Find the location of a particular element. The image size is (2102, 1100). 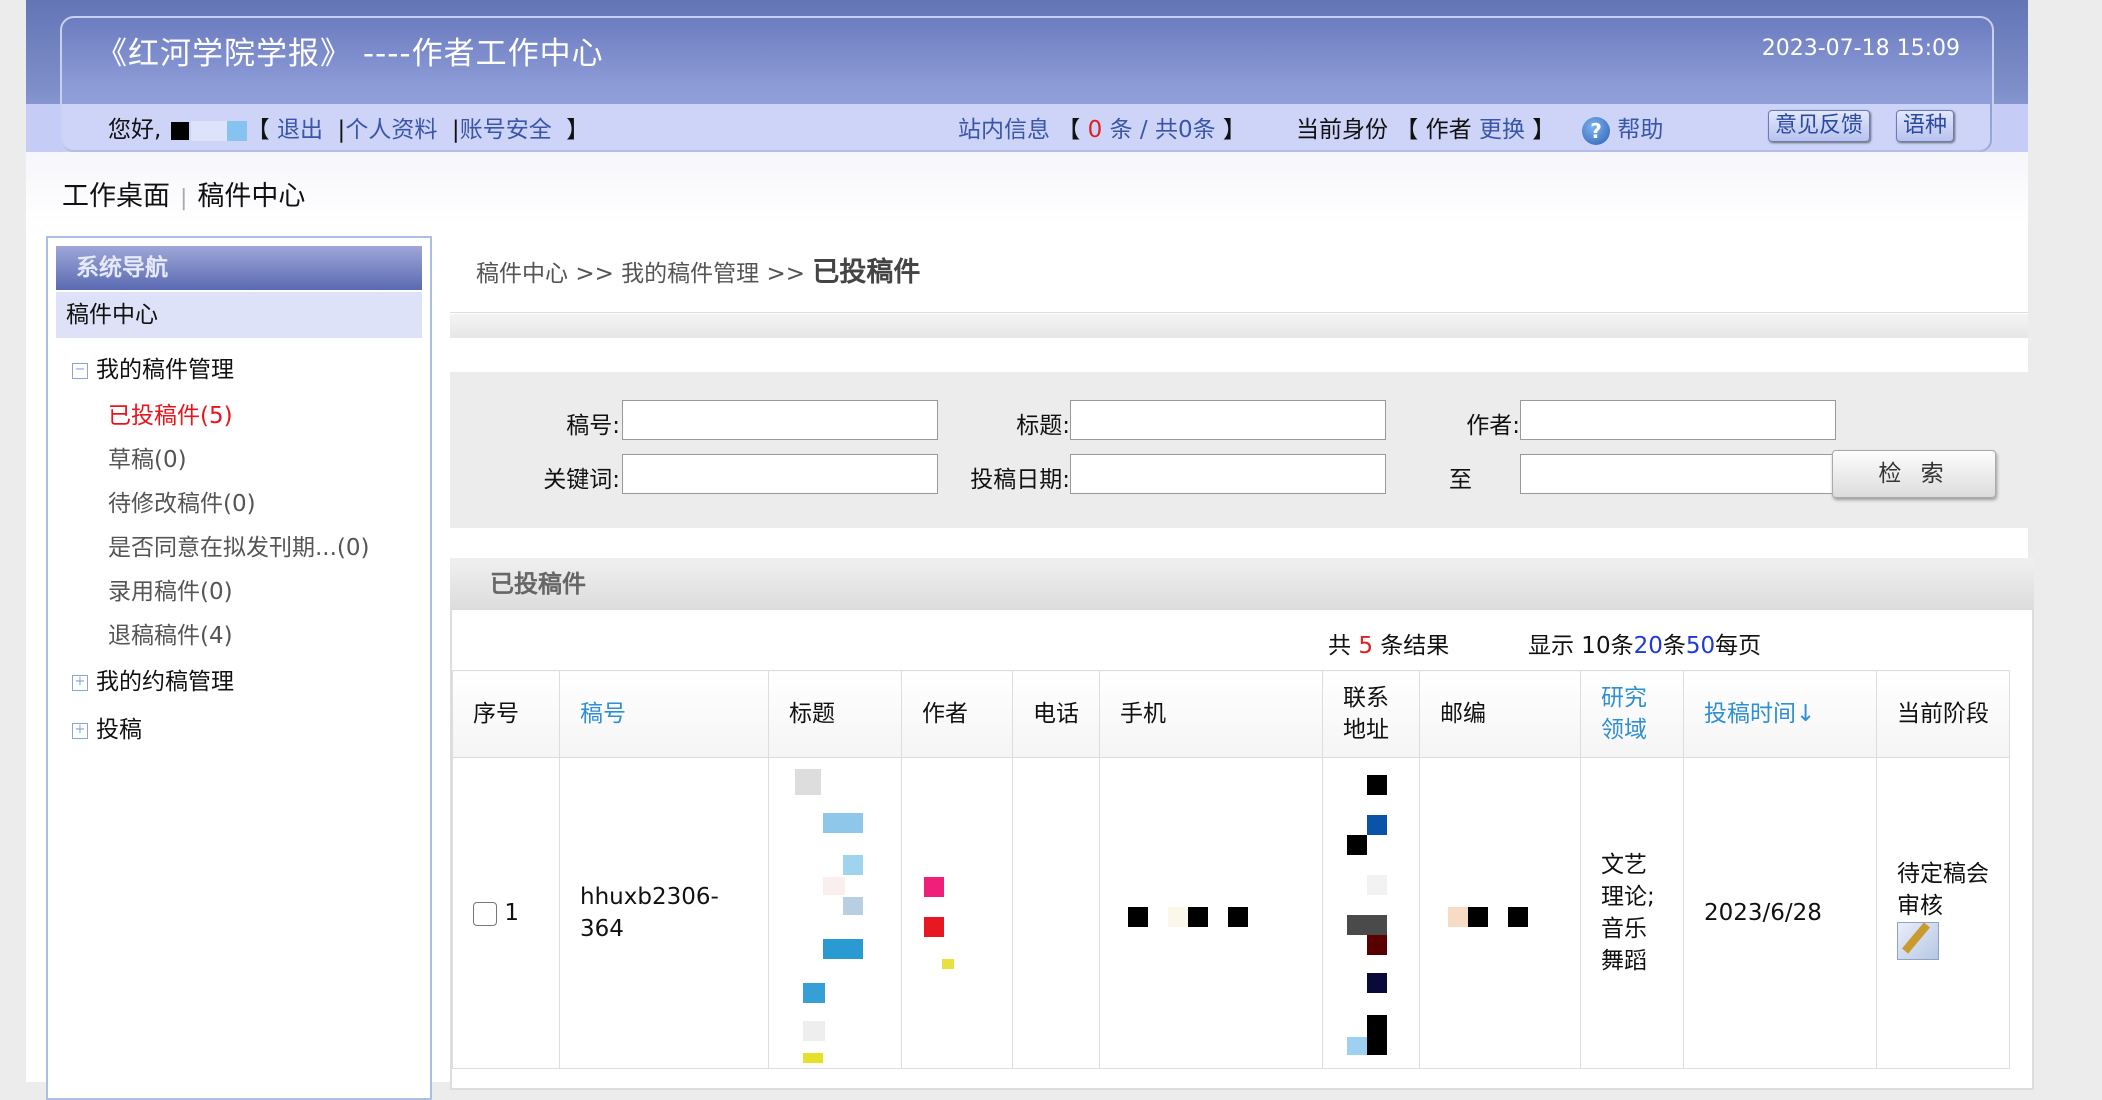

collapse-icon: − is located at coordinates (80, 370).